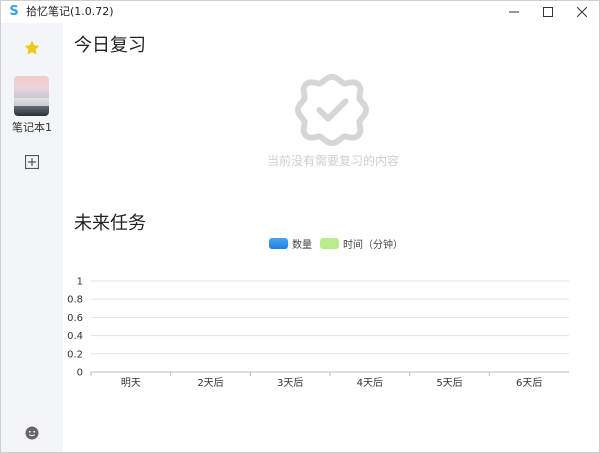 The height and width of the screenshot is (453, 600). Describe the element at coordinates (32, 48) in the screenshot. I see `star-icon` at that location.